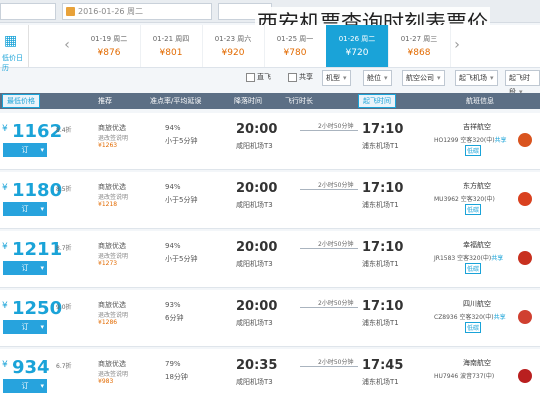 Image resolution: width=540 pixels, height=400 pixels. Describe the element at coordinates (174, 318) in the screenshot. I see `avg-delay: 6分钟` at that location.